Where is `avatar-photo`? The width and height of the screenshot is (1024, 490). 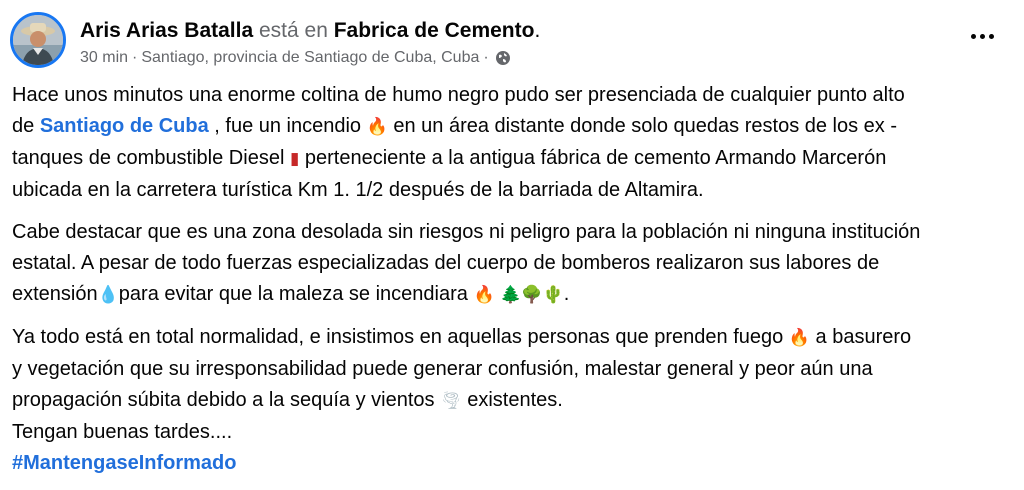
avatar-photo is located at coordinates (38, 40).